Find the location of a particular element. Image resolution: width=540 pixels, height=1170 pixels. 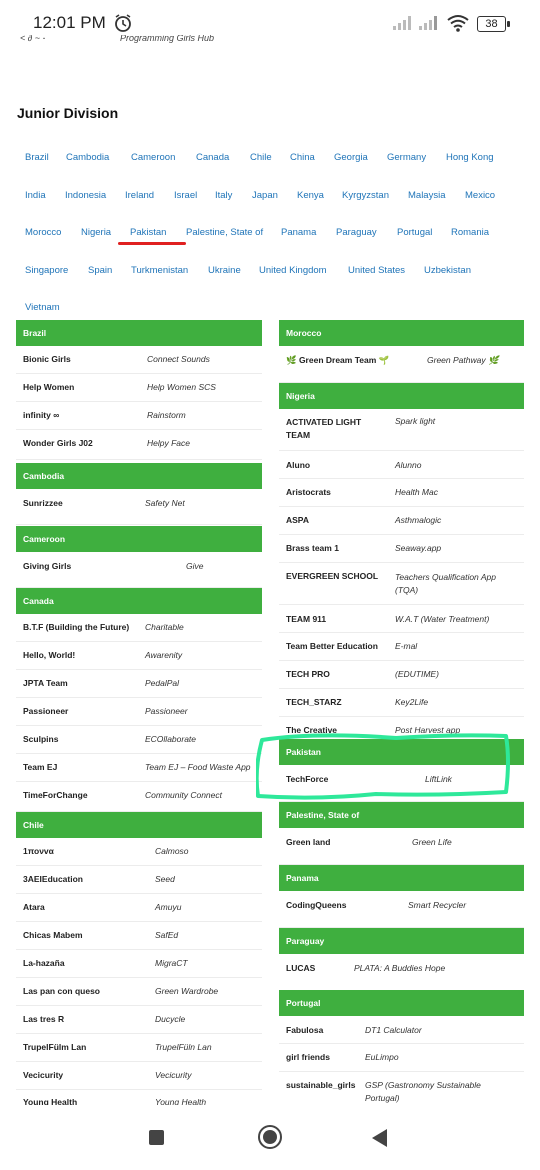

app-name: Rainstorm is located at coordinates (166, 415).